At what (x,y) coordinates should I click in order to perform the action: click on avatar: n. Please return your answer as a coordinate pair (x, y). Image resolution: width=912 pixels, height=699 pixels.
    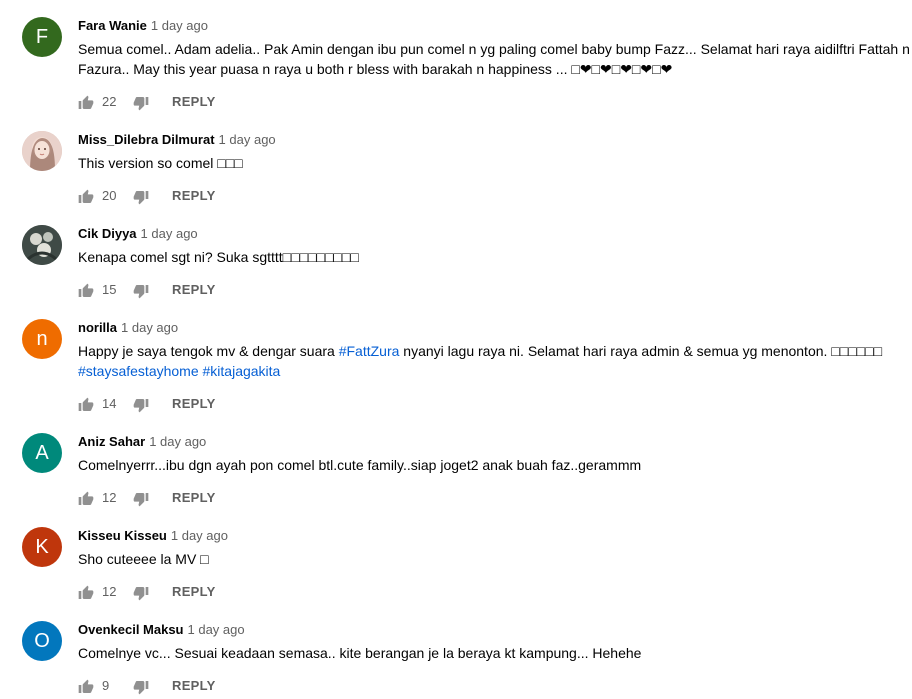
    Looking at the image, I should click on (42, 339).